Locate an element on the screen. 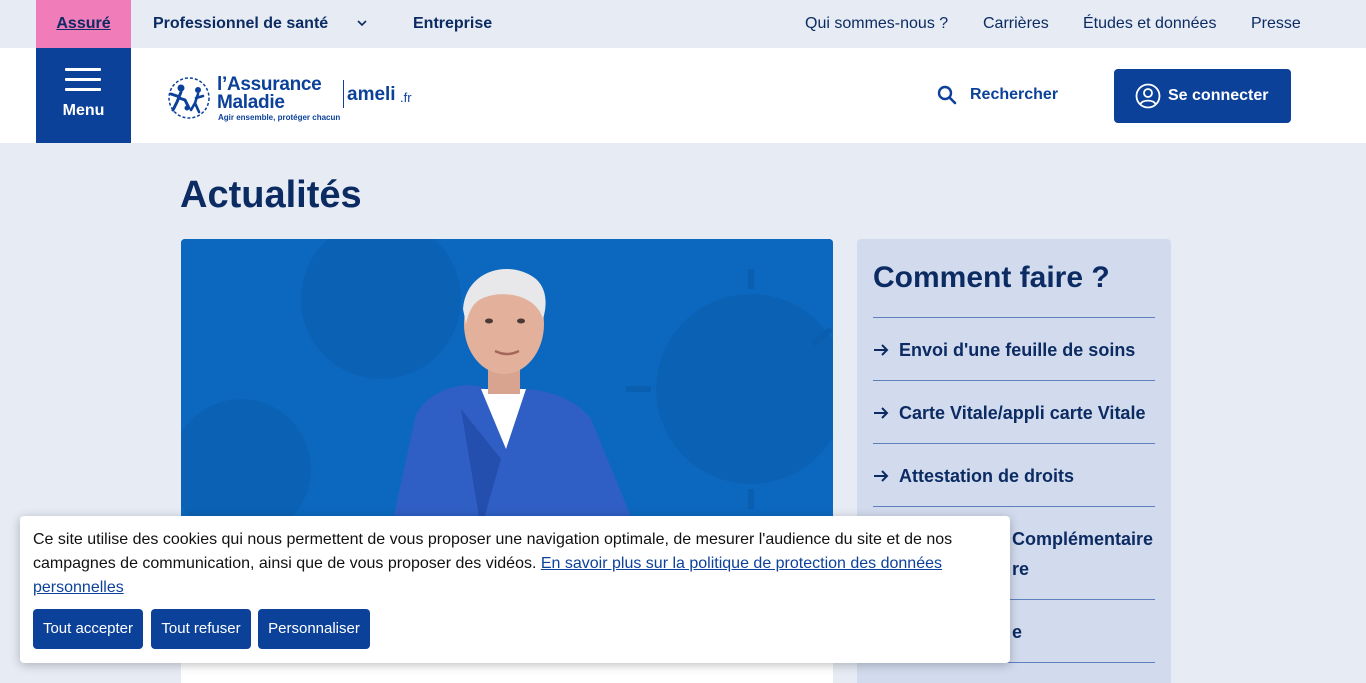 This screenshot has width=1366, height=683. logo-tld: .fr is located at coordinates (406, 97).